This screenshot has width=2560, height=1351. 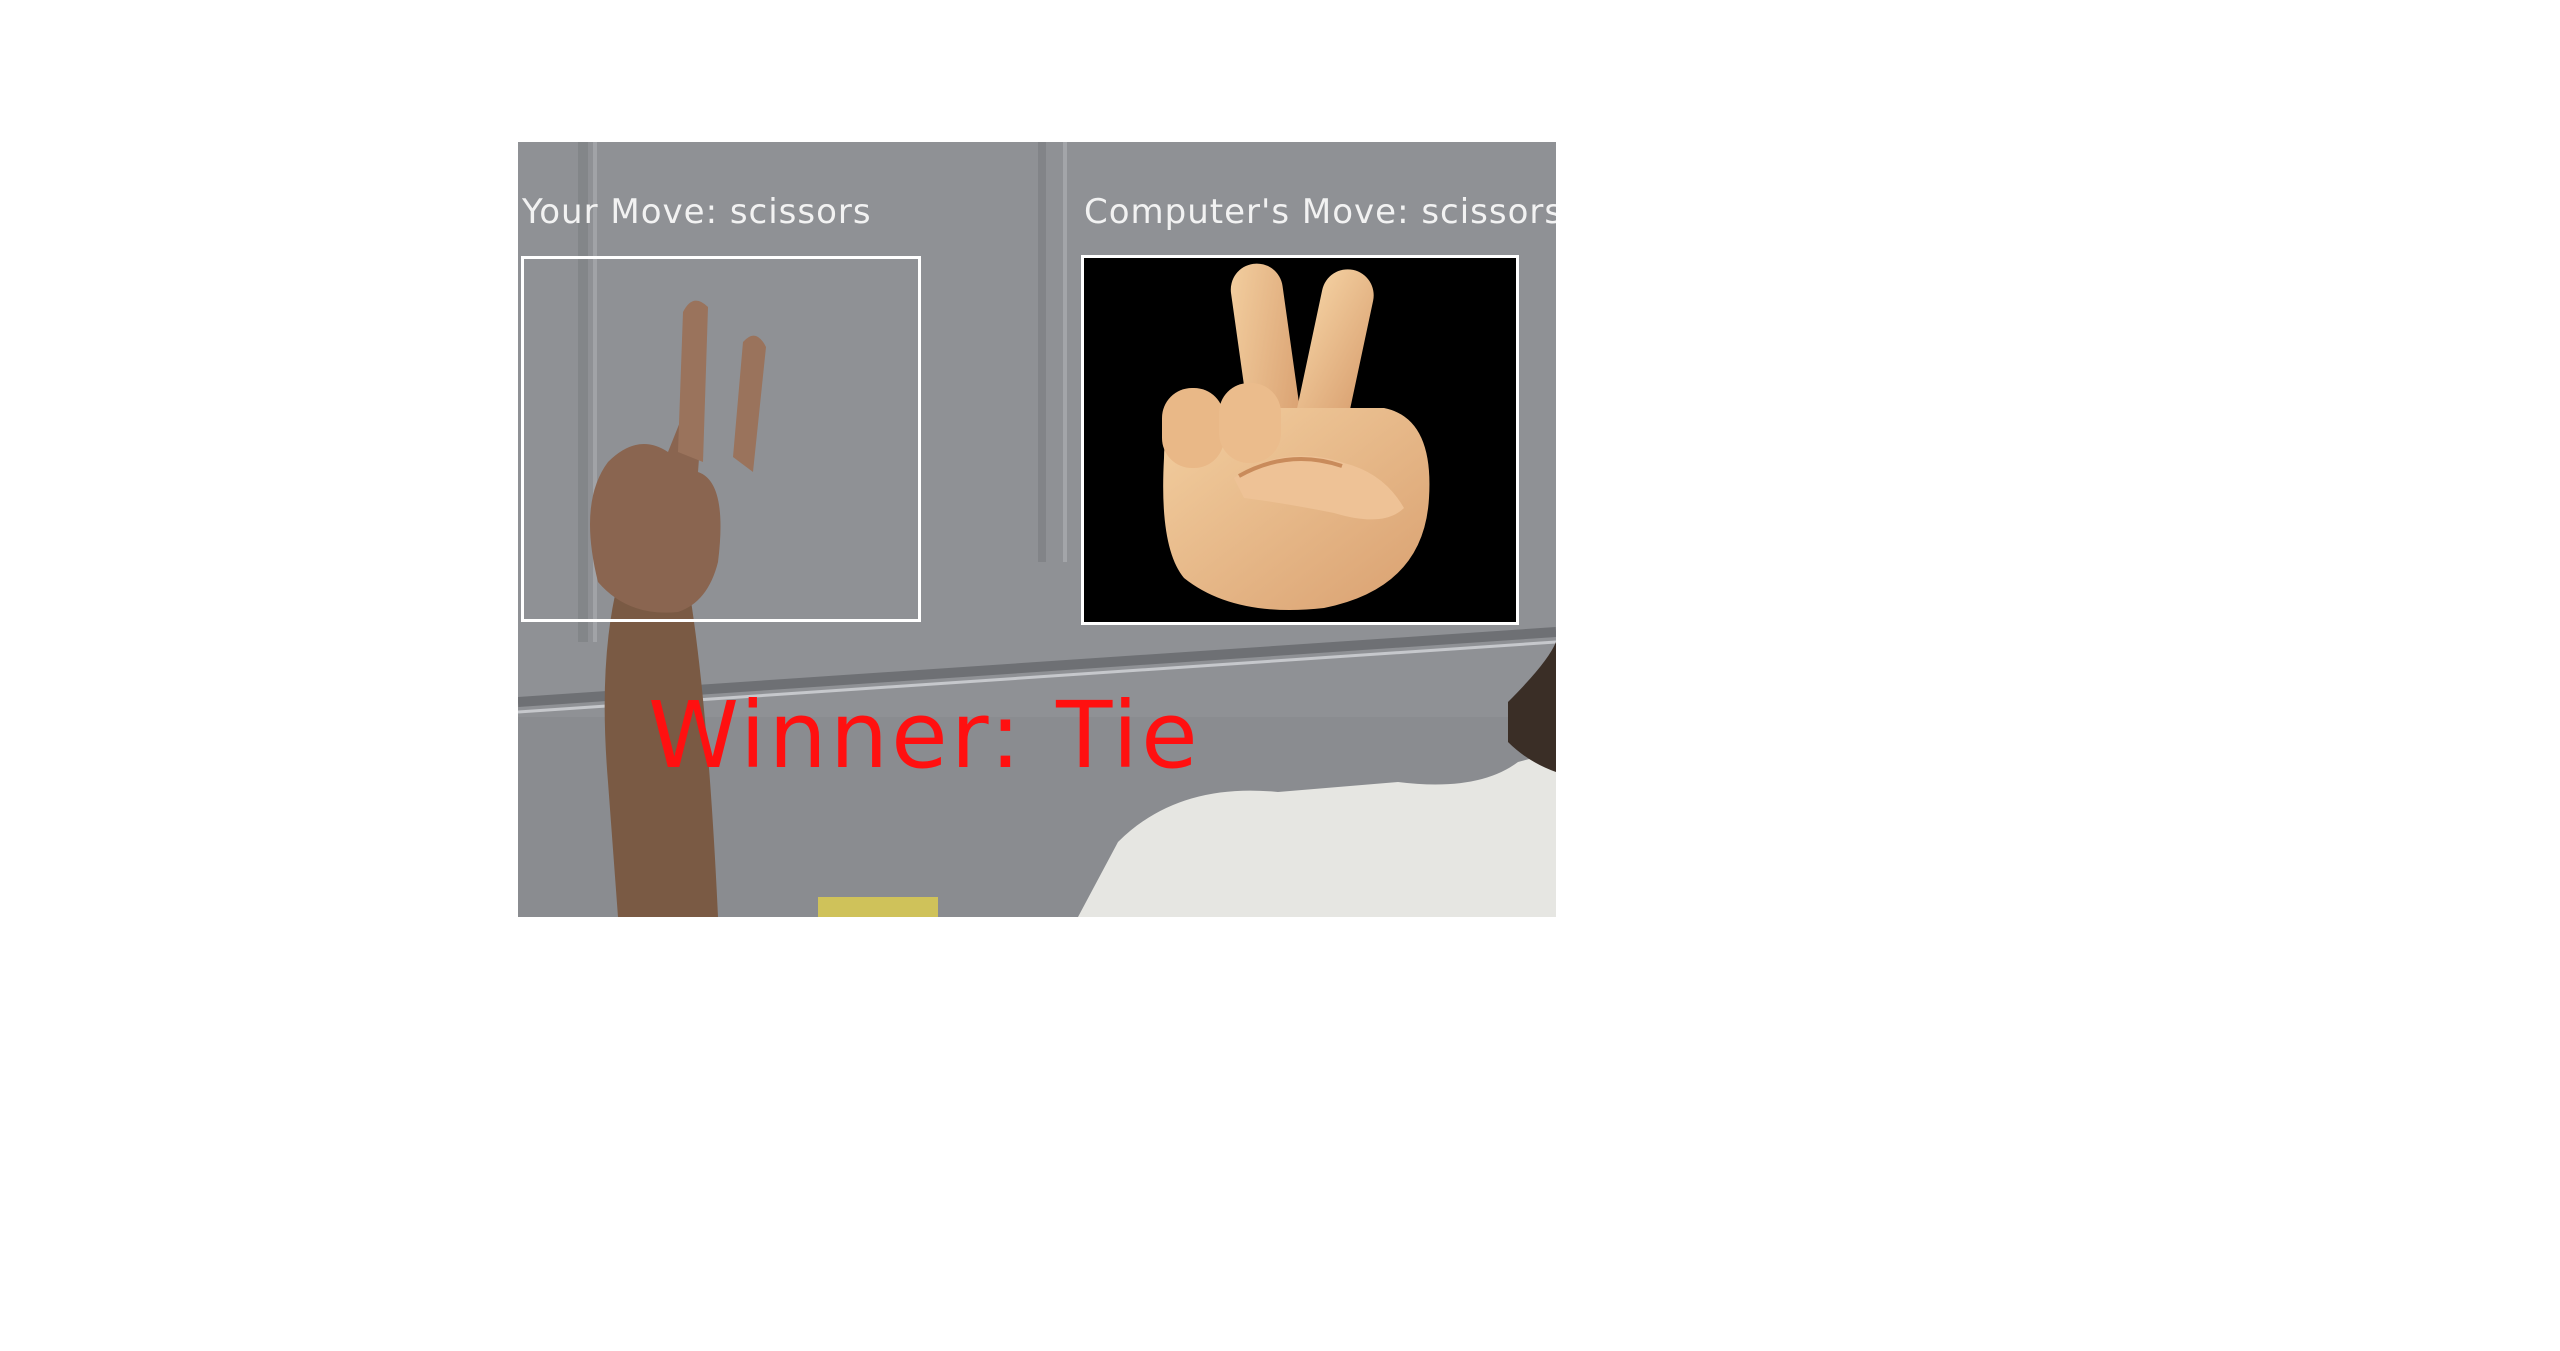 I want to click on computer-move-panel, so click(x=1300, y=440).